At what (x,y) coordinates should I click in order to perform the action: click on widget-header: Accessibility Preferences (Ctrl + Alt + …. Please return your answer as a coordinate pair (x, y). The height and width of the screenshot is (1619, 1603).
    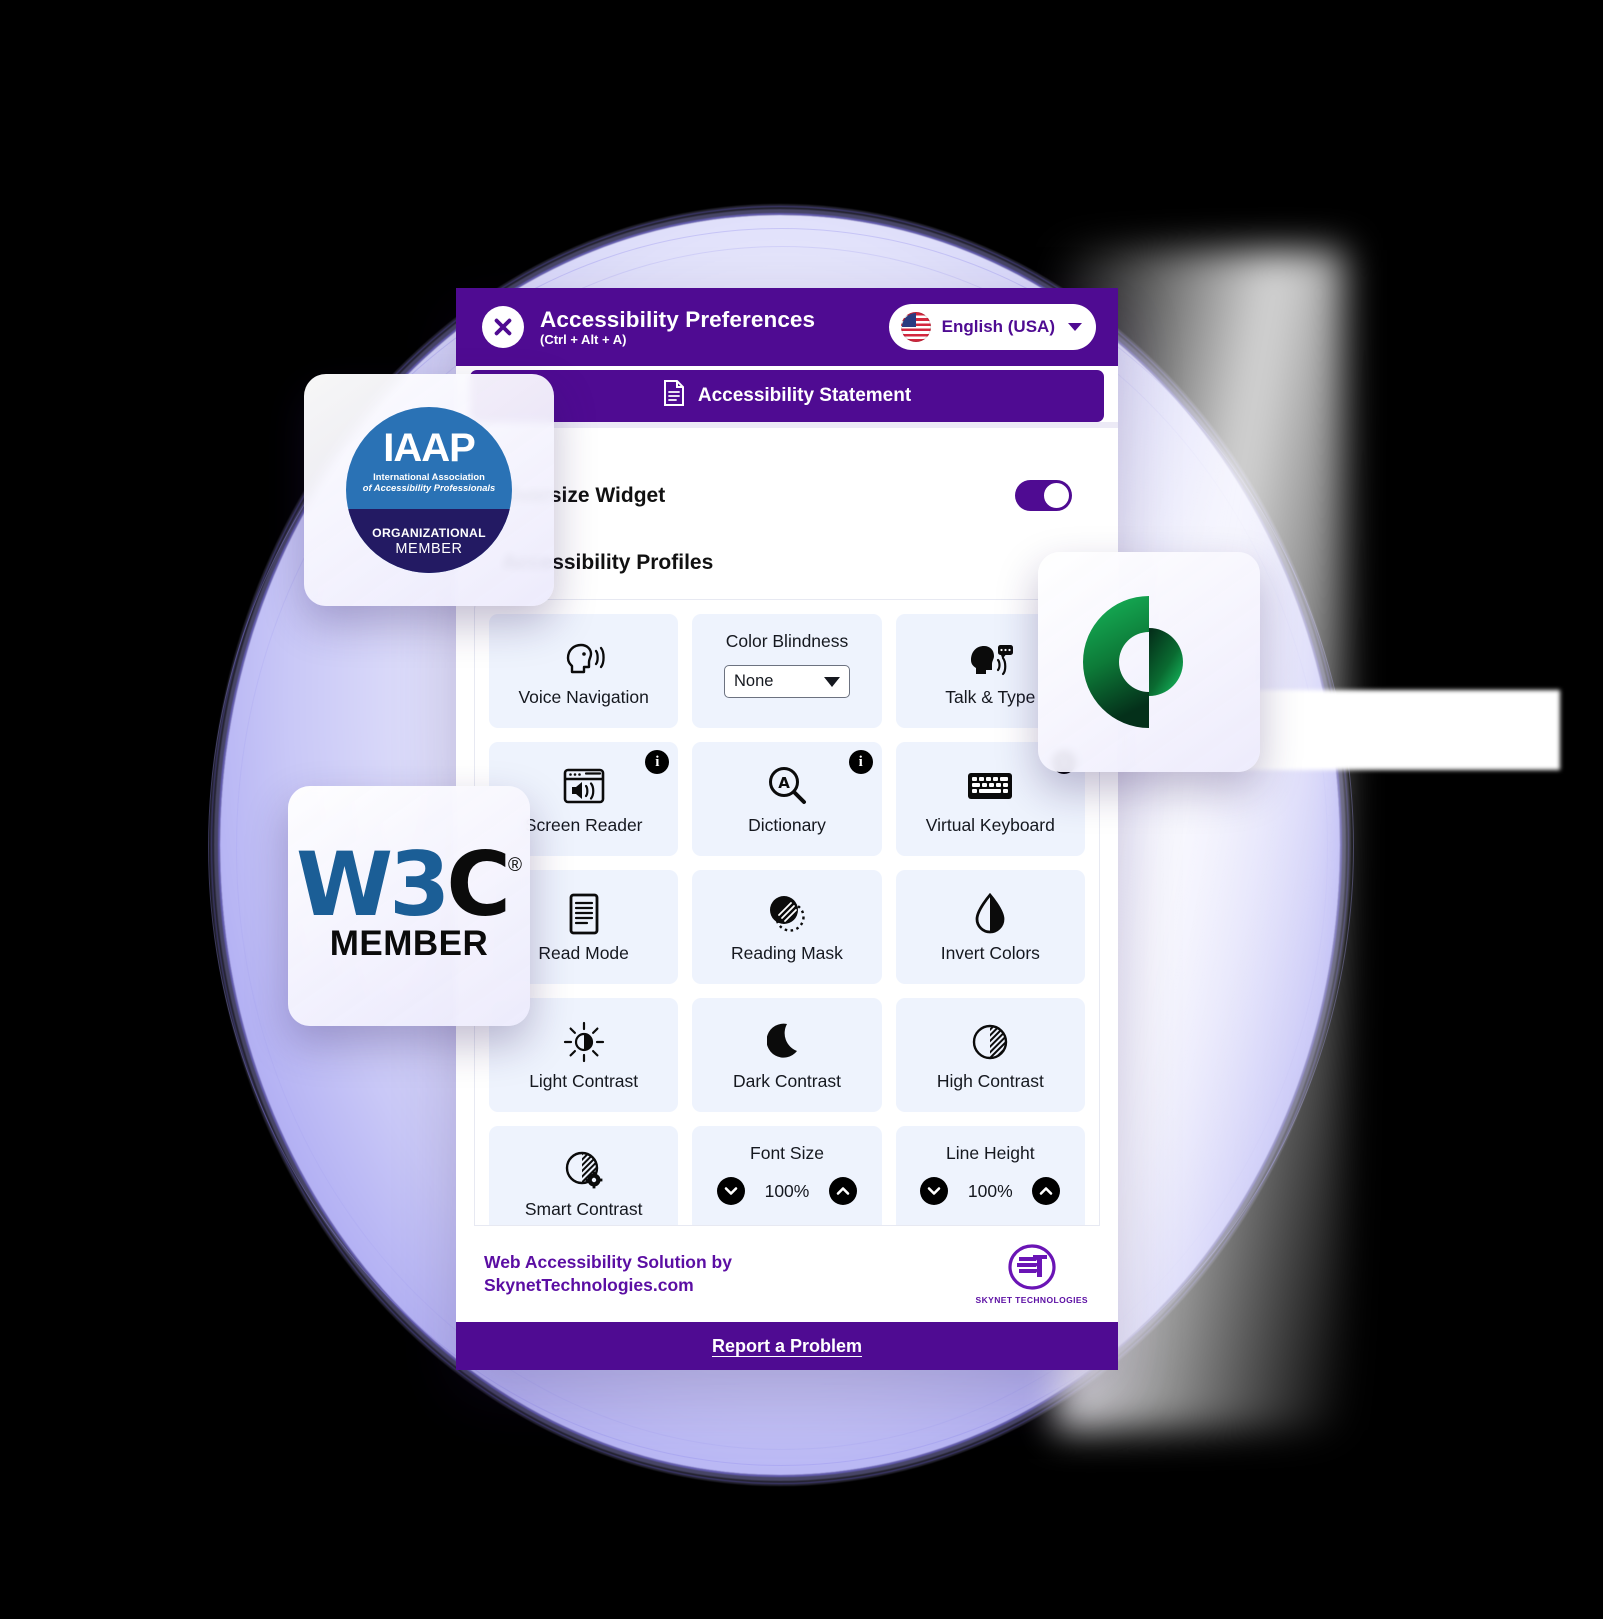
    Looking at the image, I should click on (787, 327).